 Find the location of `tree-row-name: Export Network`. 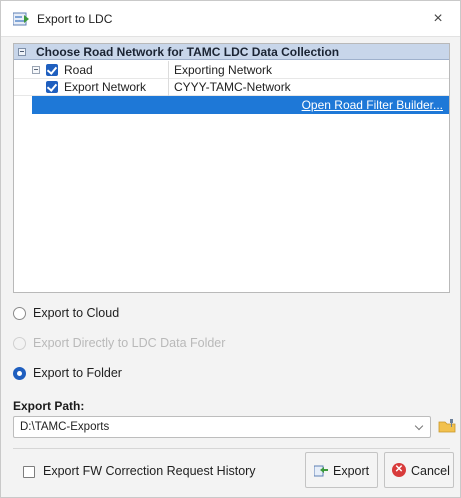

tree-row-name: Export Network is located at coordinates (105, 87).